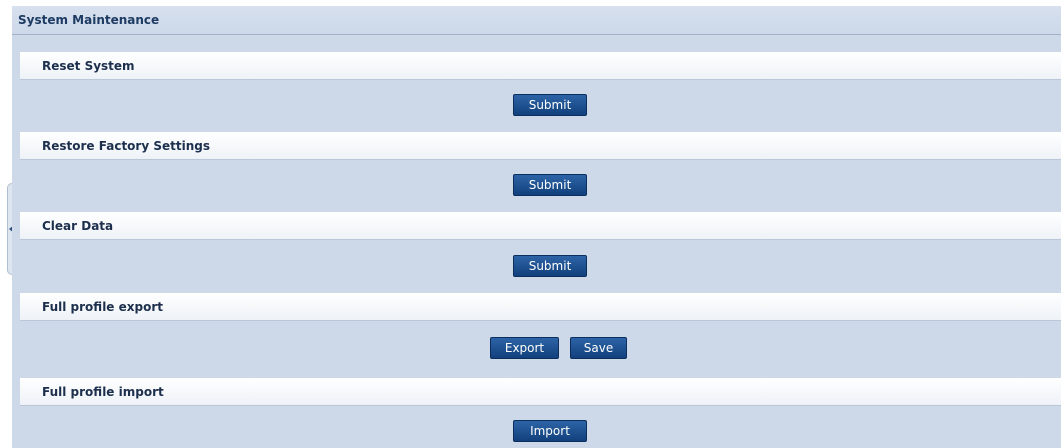  I want to click on section-title-clear-data: Clear Data, so click(540, 226).